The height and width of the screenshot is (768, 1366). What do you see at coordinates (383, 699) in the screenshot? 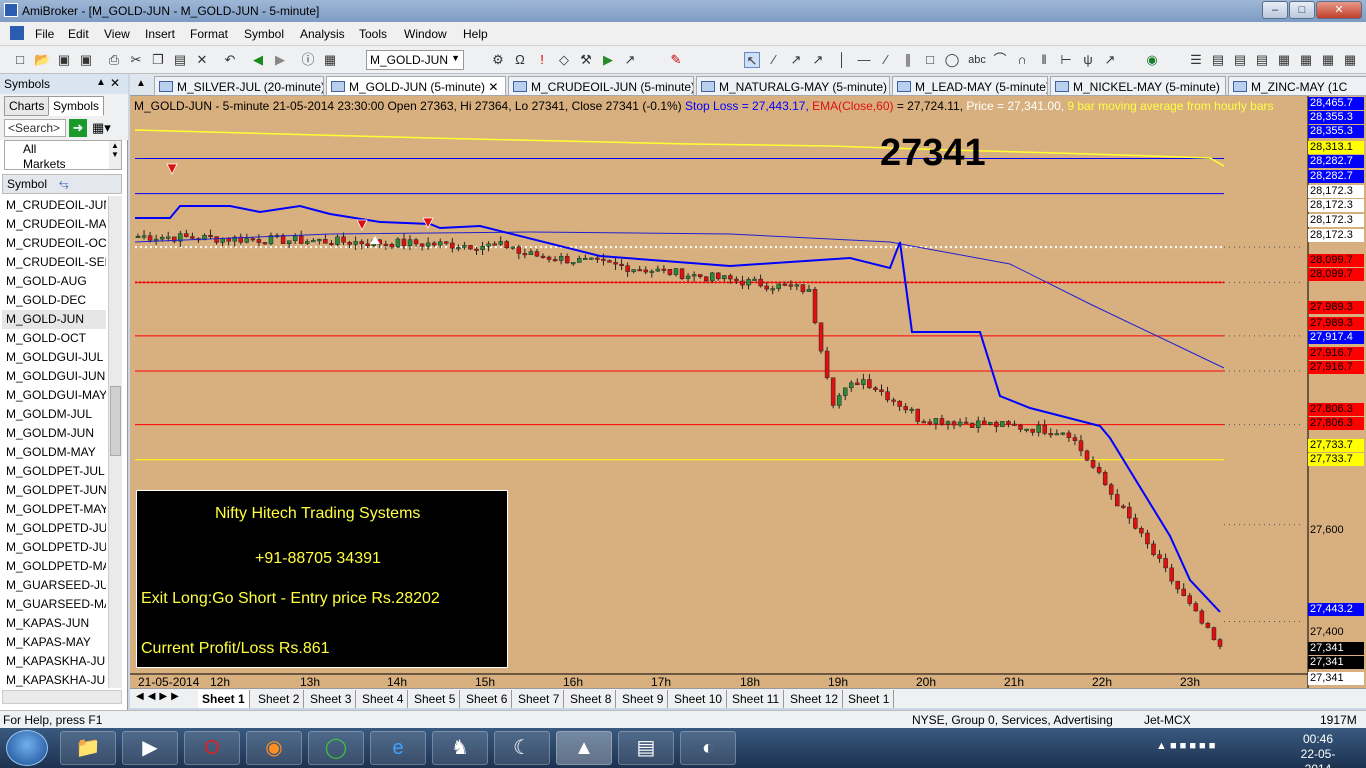
I see `sheet-tab: Sheet 4` at bounding box center [383, 699].